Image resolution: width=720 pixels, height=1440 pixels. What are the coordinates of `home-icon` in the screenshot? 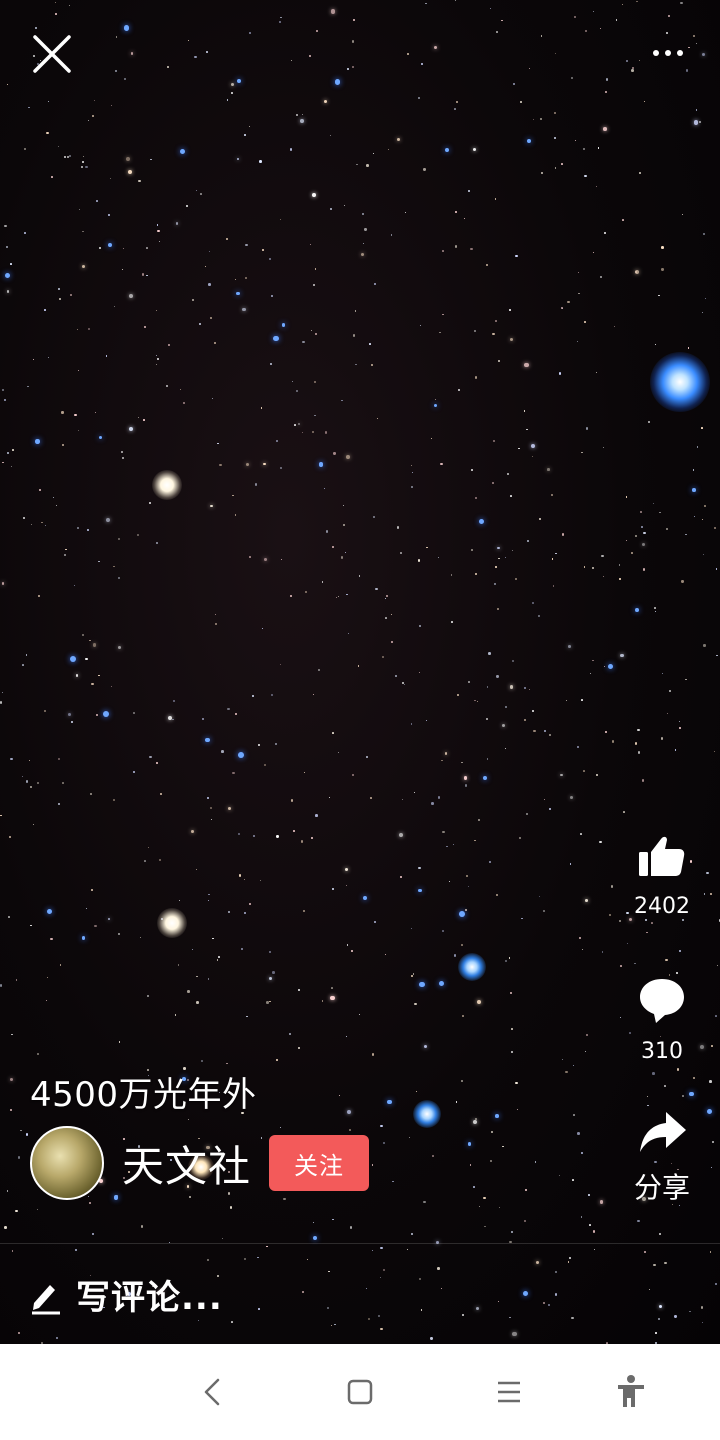 It's located at (360, 1392).